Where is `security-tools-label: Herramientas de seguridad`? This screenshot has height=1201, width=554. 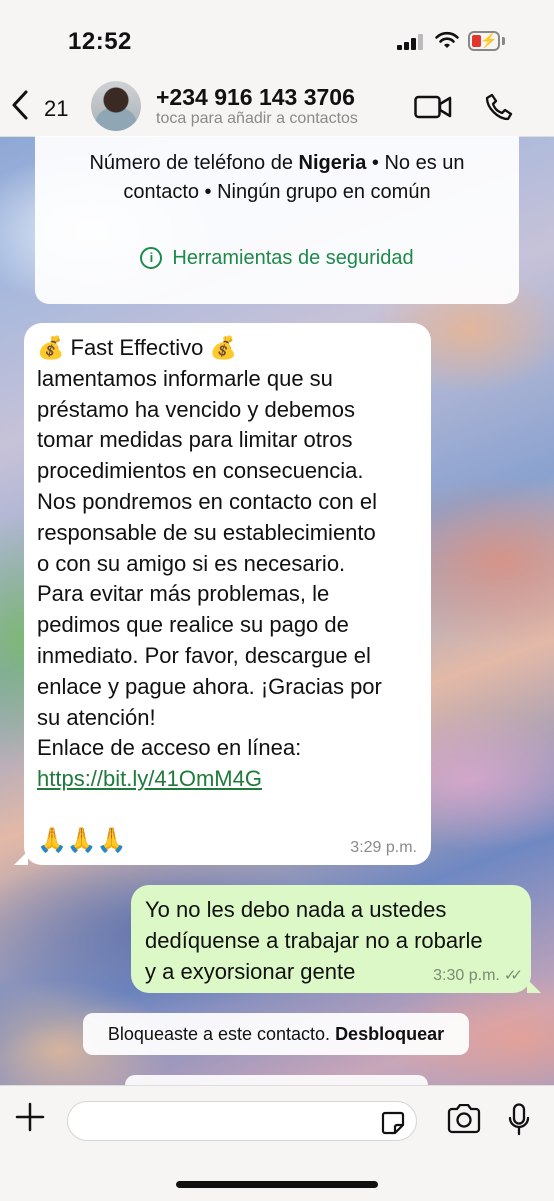
security-tools-label: Herramientas de seguridad is located at coordinates (293, 258).